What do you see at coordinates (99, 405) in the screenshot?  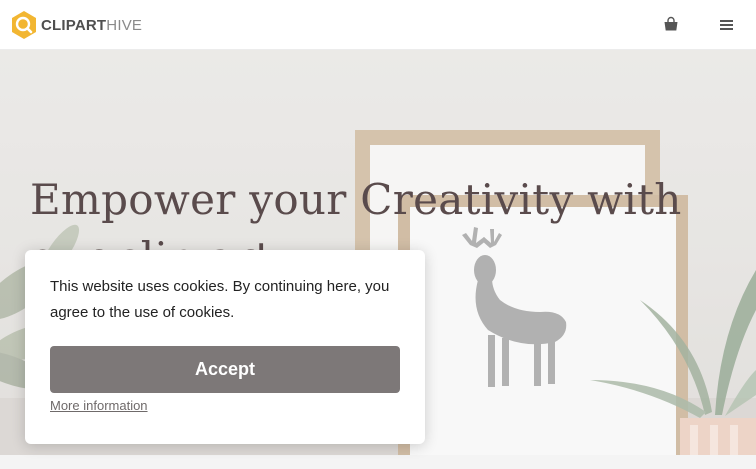 I see `more-information-link: More information` at bounding box center [99, 405].